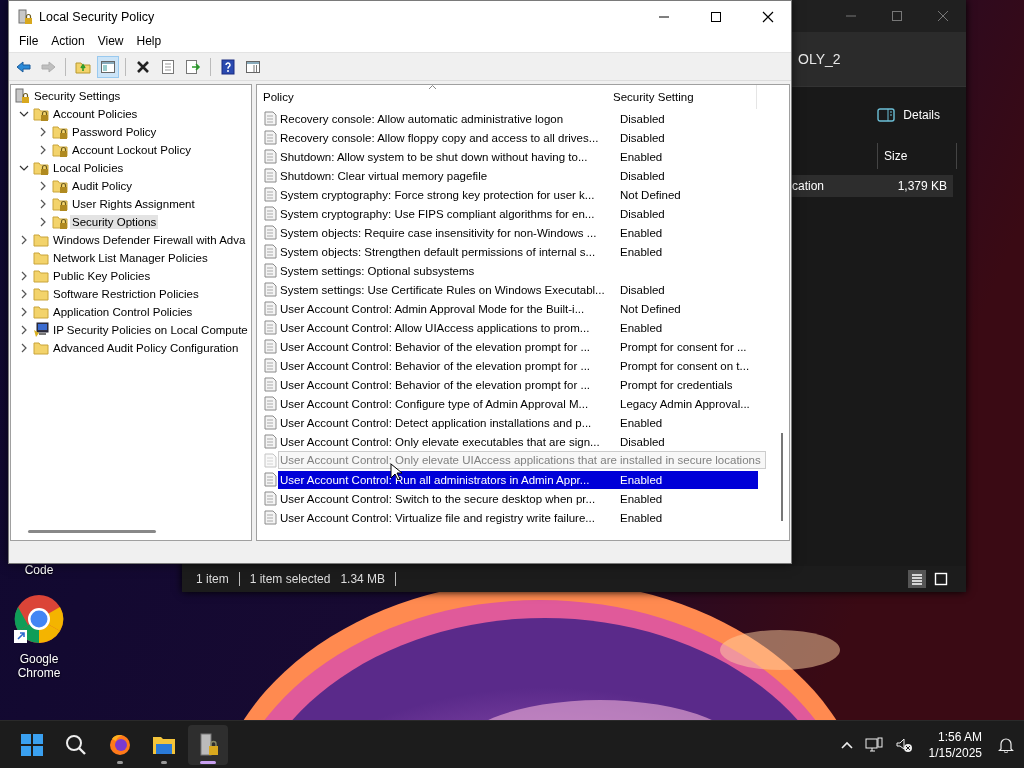 This screenshot has height=768, width=1024. I want to click on column-header: Size, so click(917, 156).